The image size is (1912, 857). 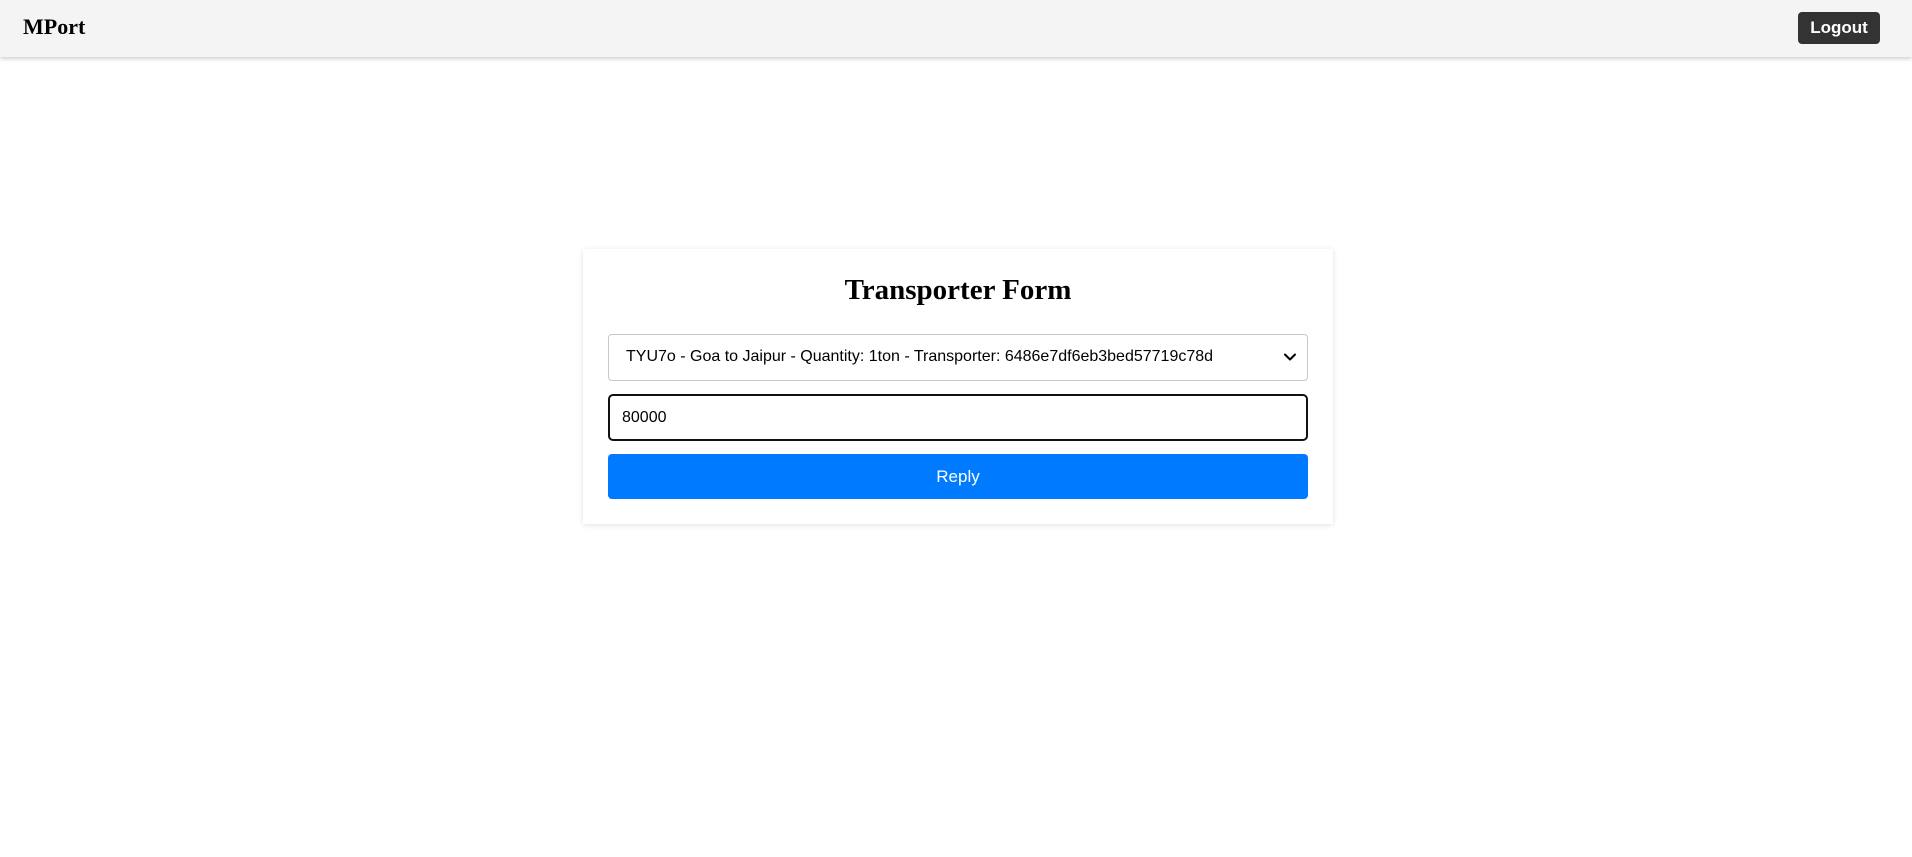 What do you see at coordinates (1290, 357) in the screenshot?
I see `chevron-down-icon` at bounding box center [1290, 357].